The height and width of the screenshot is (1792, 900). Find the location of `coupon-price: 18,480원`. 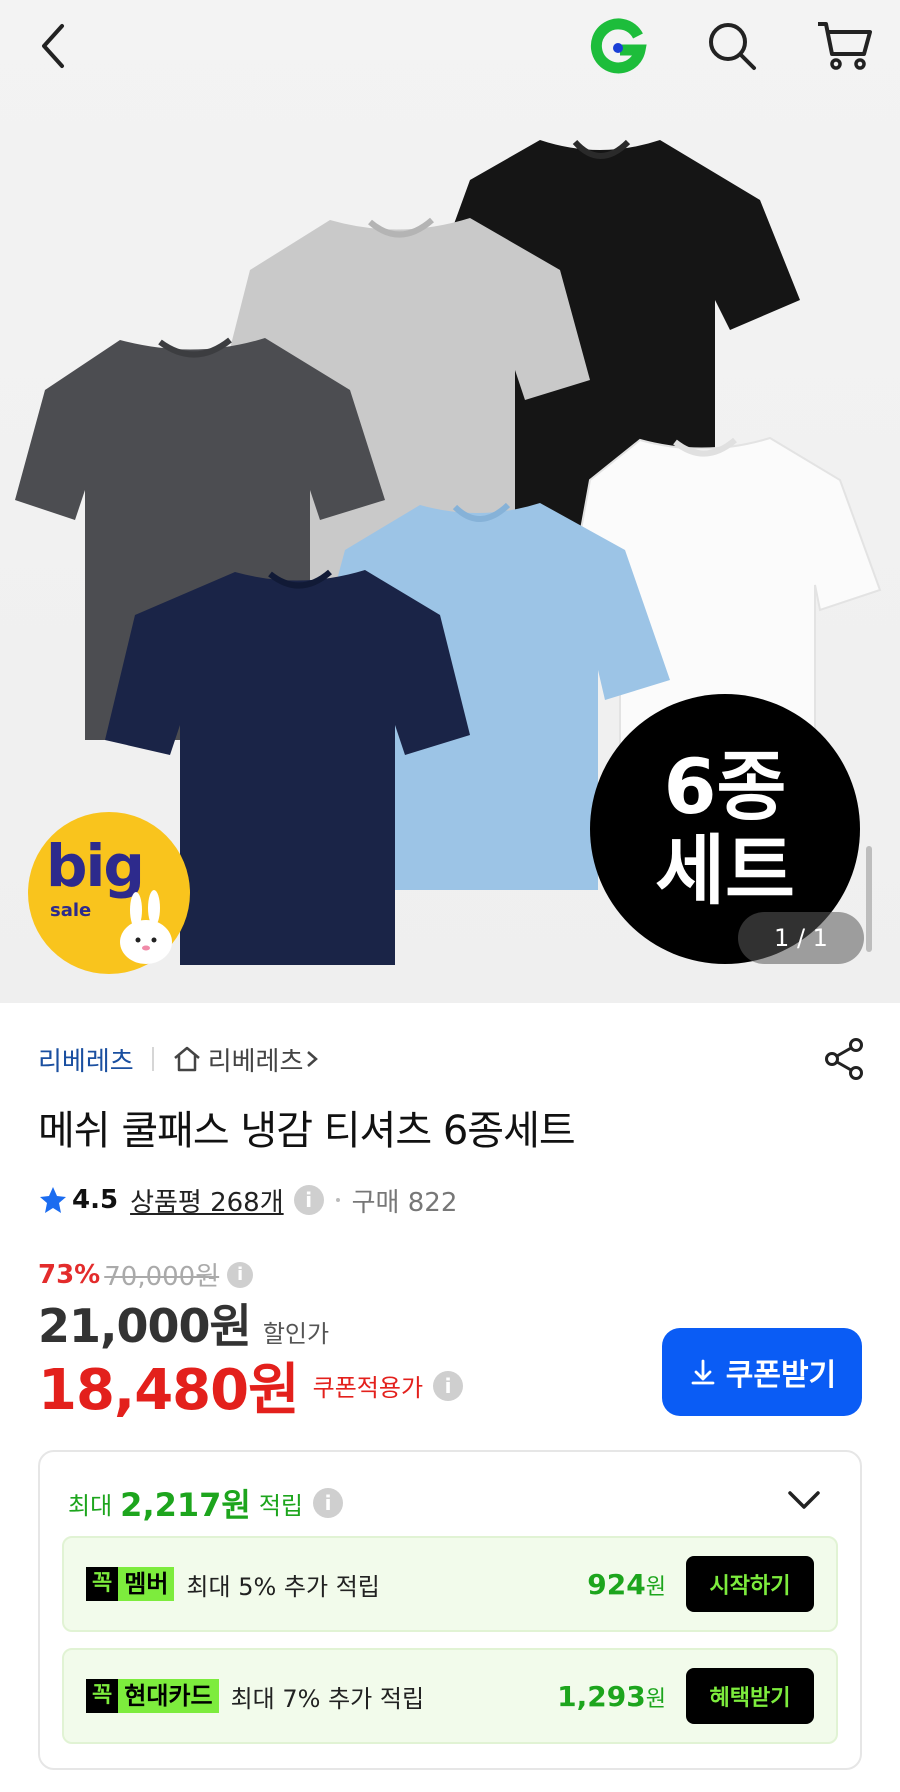

coupon-price: 18,480원 is located at coordinates (169, 1390).